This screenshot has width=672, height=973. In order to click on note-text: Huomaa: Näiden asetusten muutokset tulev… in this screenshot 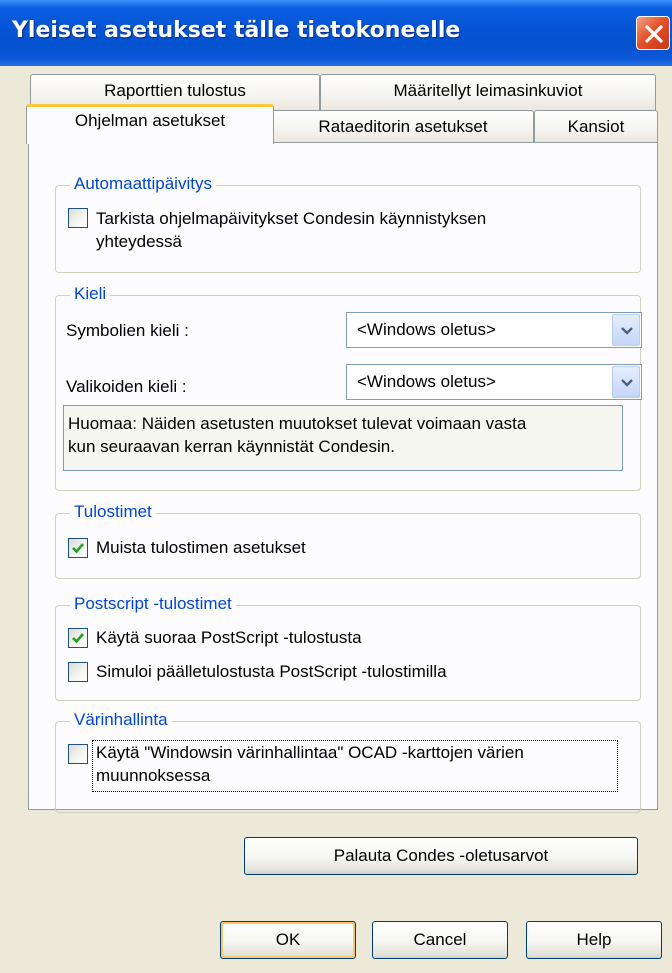, I will do `click(297, 423)`.